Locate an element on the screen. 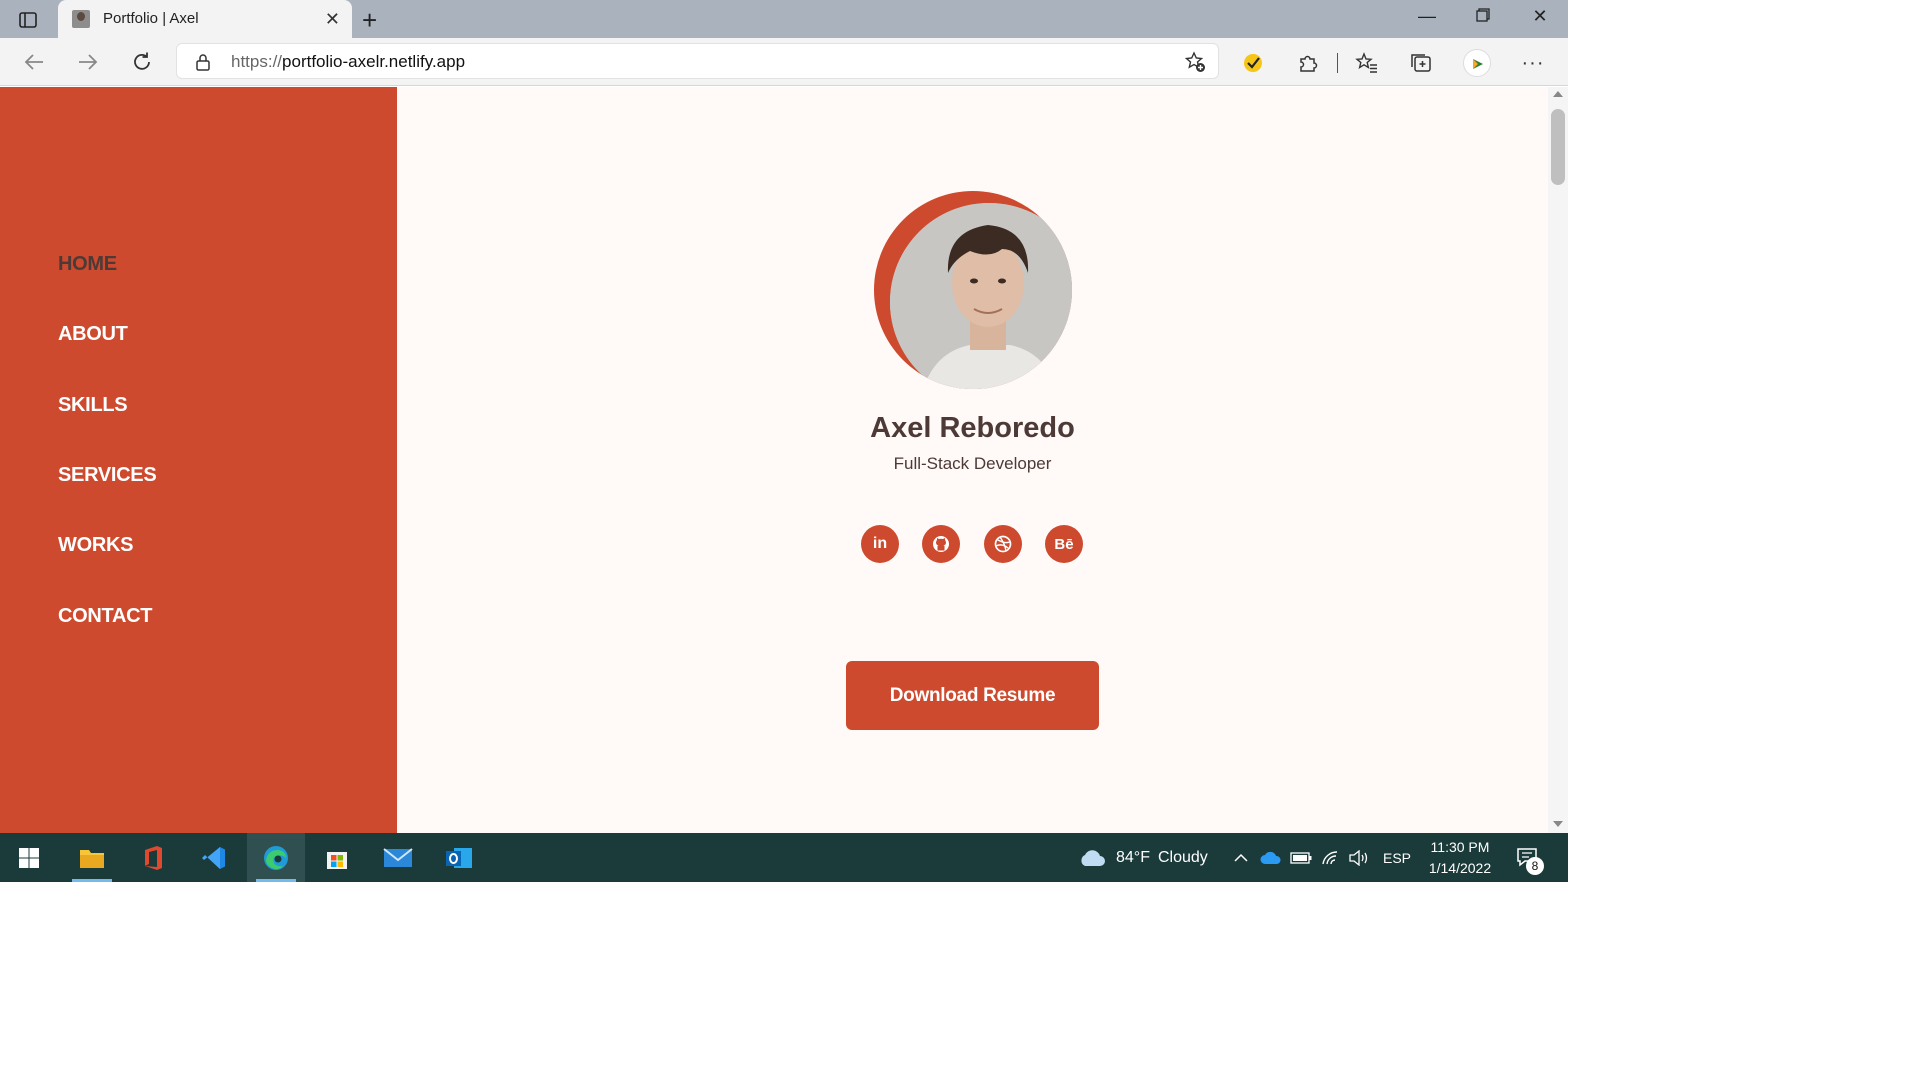 The image size is (1920, 1080). volume-icon is located at coordinates (1359, 857).